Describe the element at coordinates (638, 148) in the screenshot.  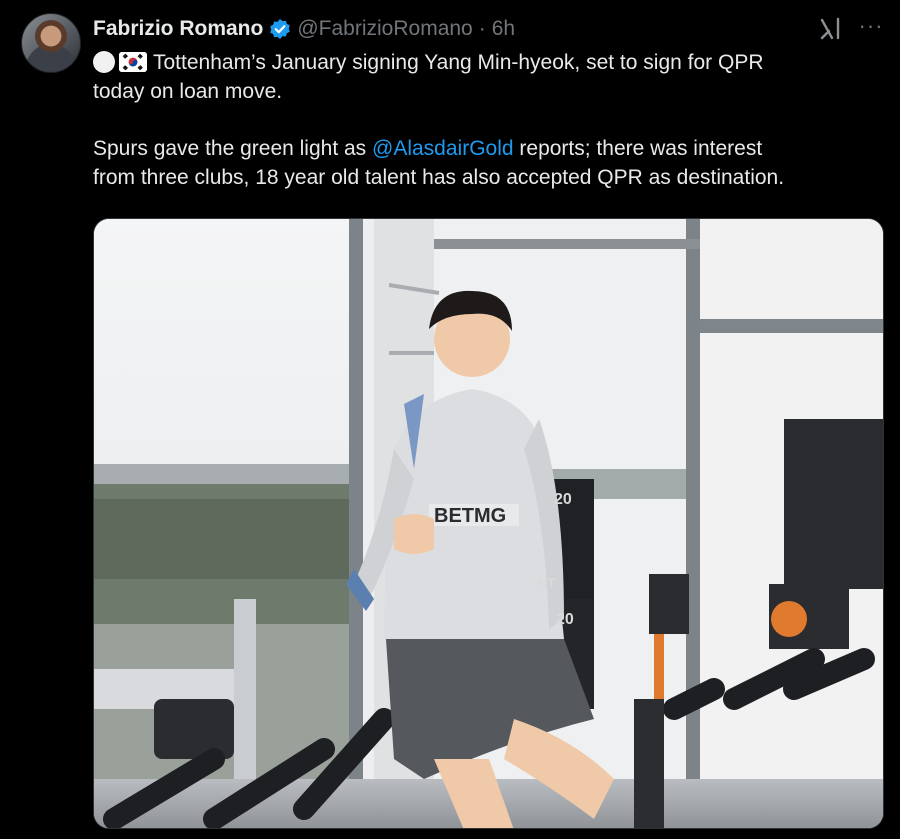
I see `tweet-text-line3-end: reports; there was interest` at that location.